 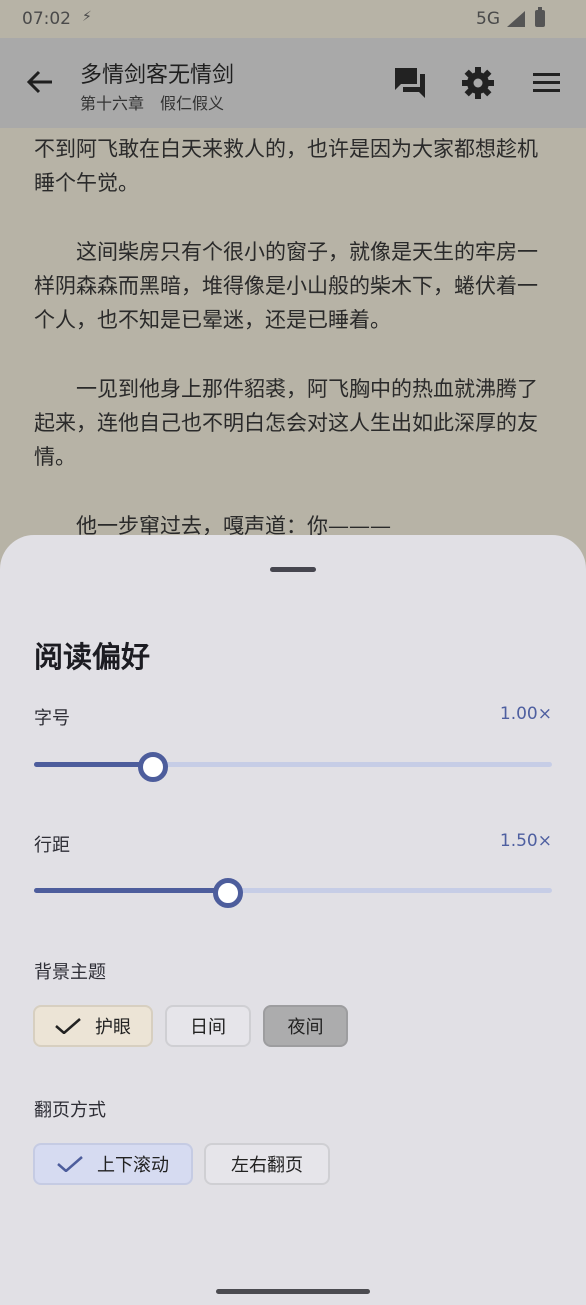 What do you see at coordinates (293, 1291) in the screenshot?
I see `home-indicator` at bounding box center [293, 1291].